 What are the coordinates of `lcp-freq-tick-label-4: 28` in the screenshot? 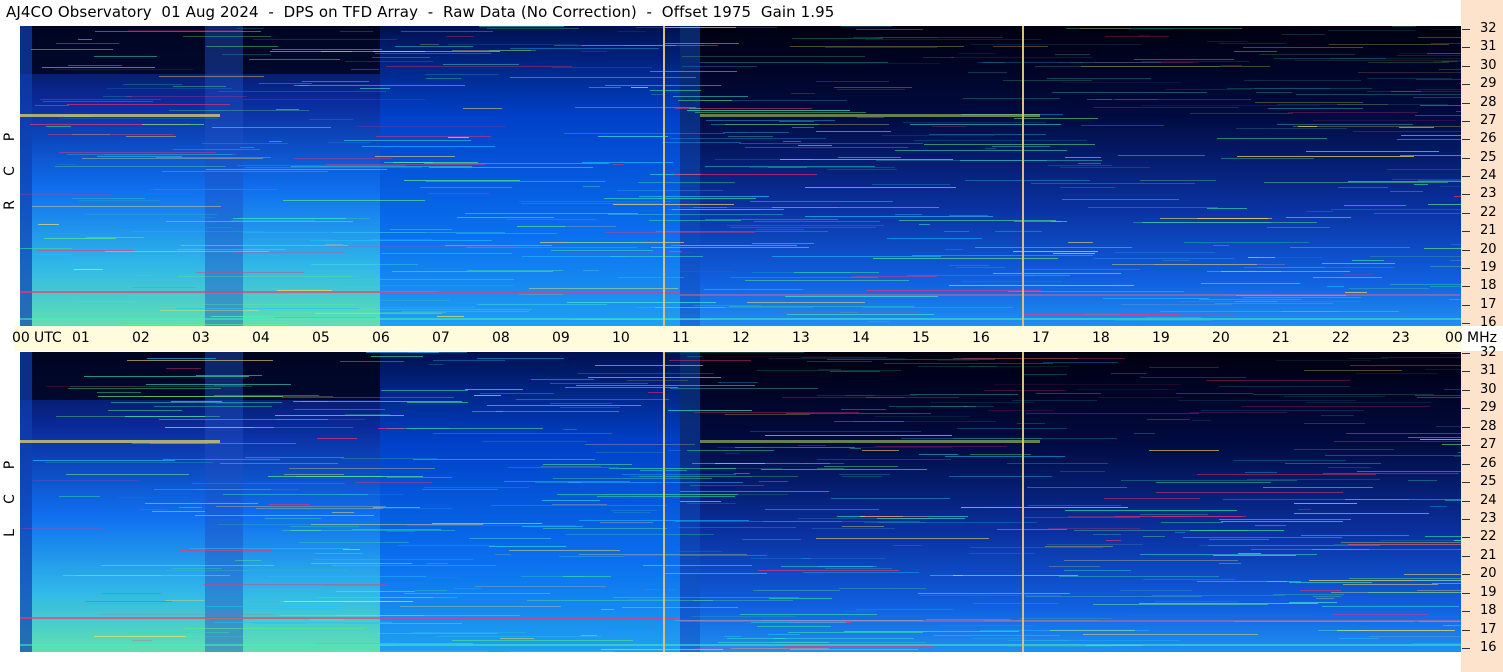 It's located at (1488, 426).